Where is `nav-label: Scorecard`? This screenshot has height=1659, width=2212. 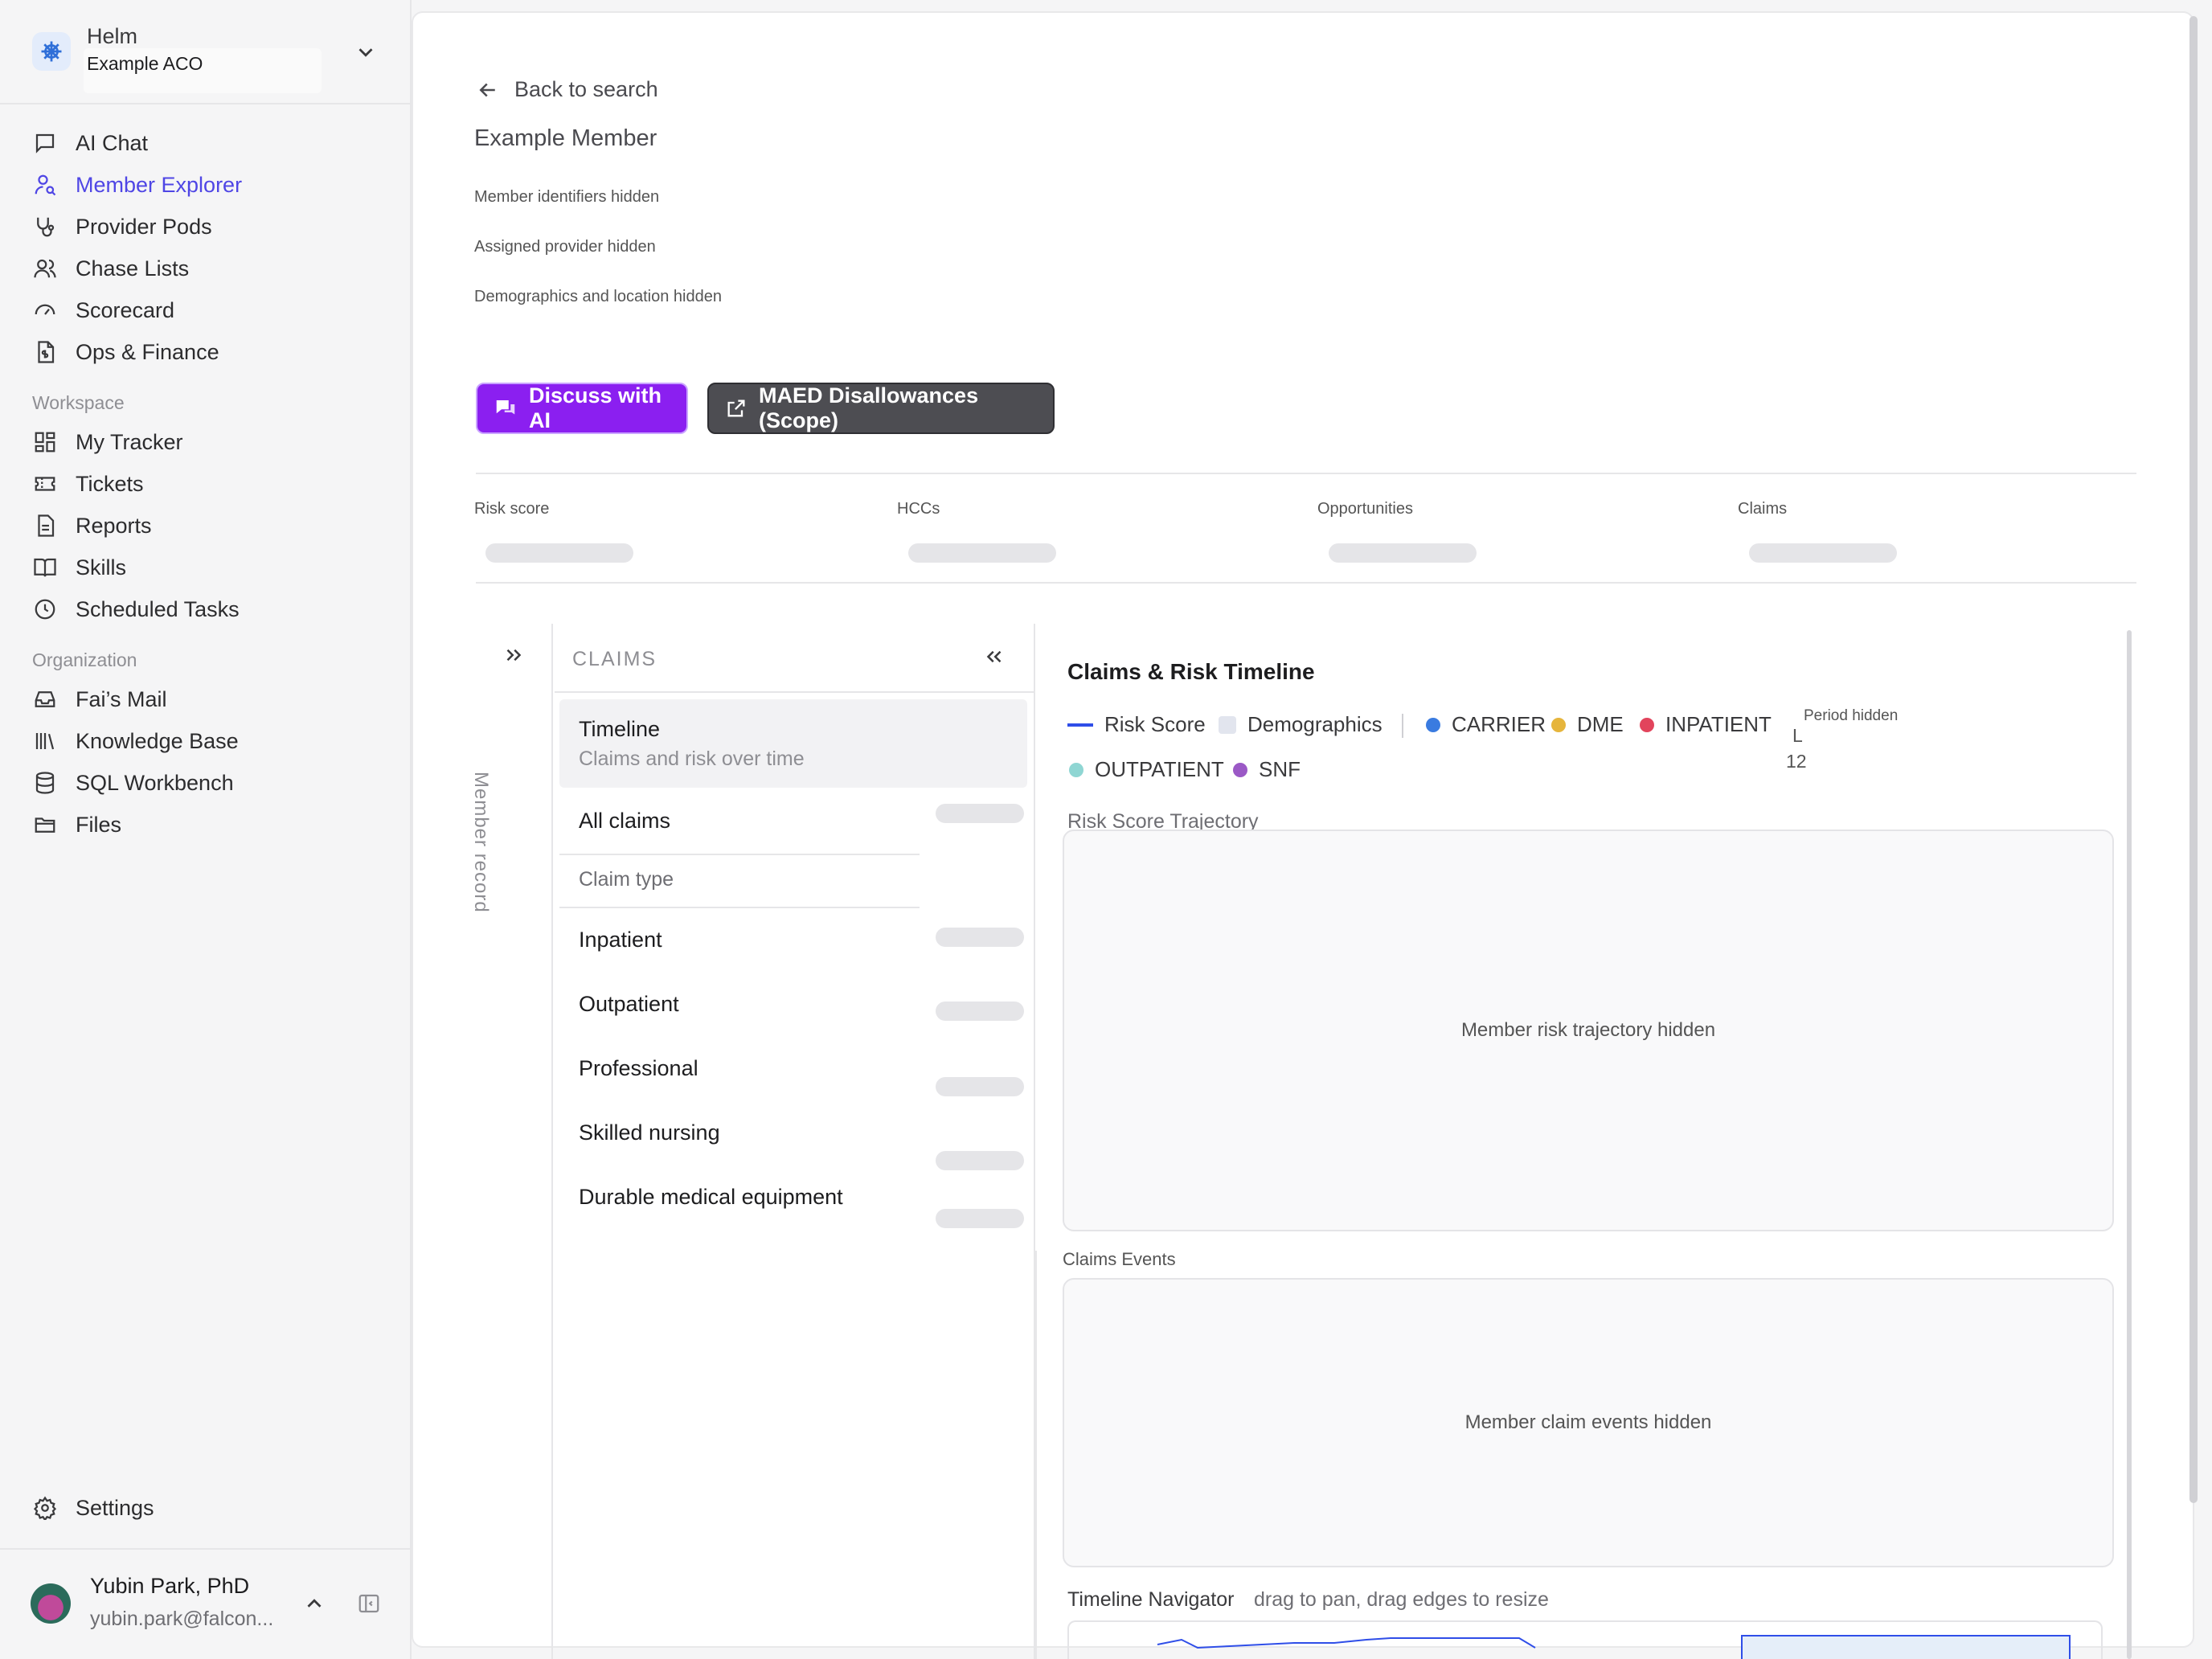
nav-label: Scorecard is located at coordinates (125, 309).